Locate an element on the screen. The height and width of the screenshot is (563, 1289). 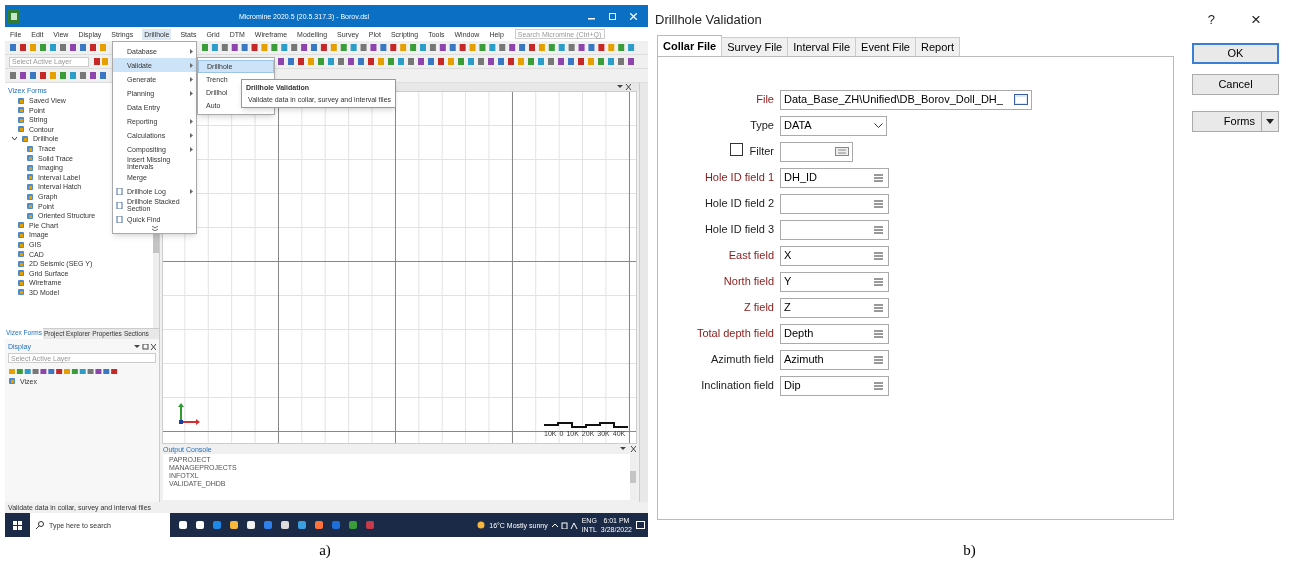
type-dropdown: DATA is located at coordinates (833, 125).